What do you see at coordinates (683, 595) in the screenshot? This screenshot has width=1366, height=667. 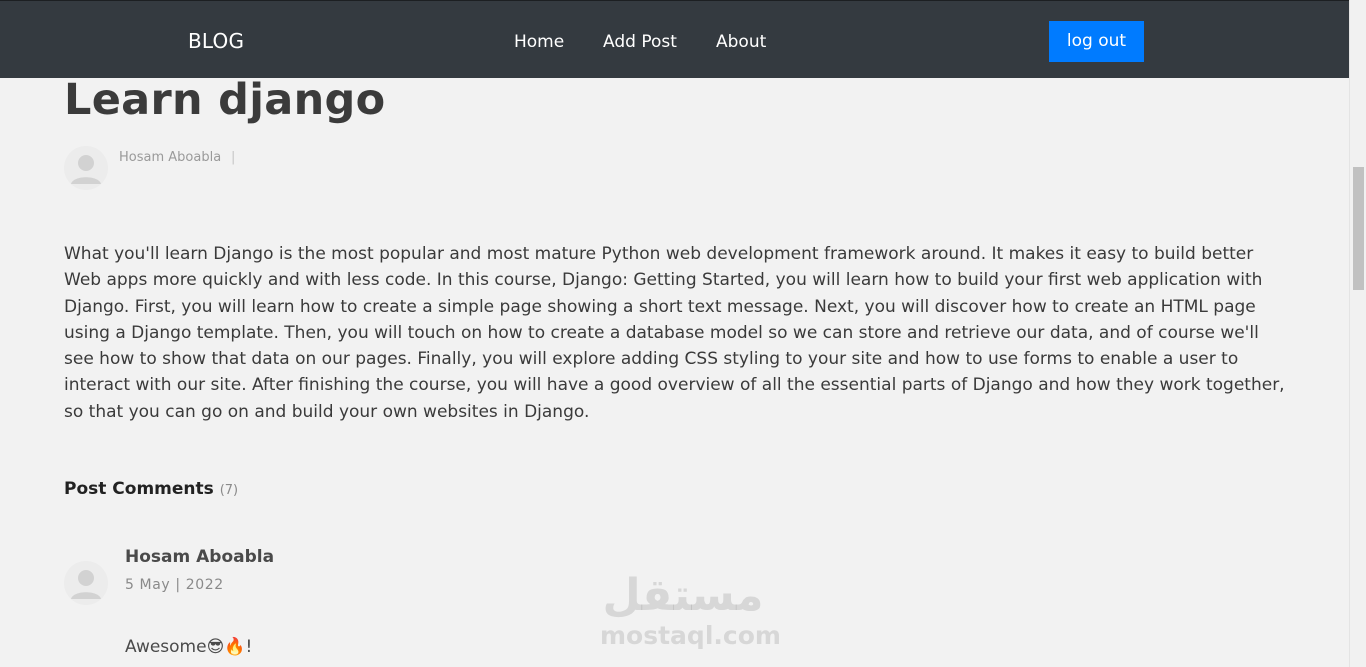 I see `watermark-arabic: مستقل` at bounding box center [683, 595].